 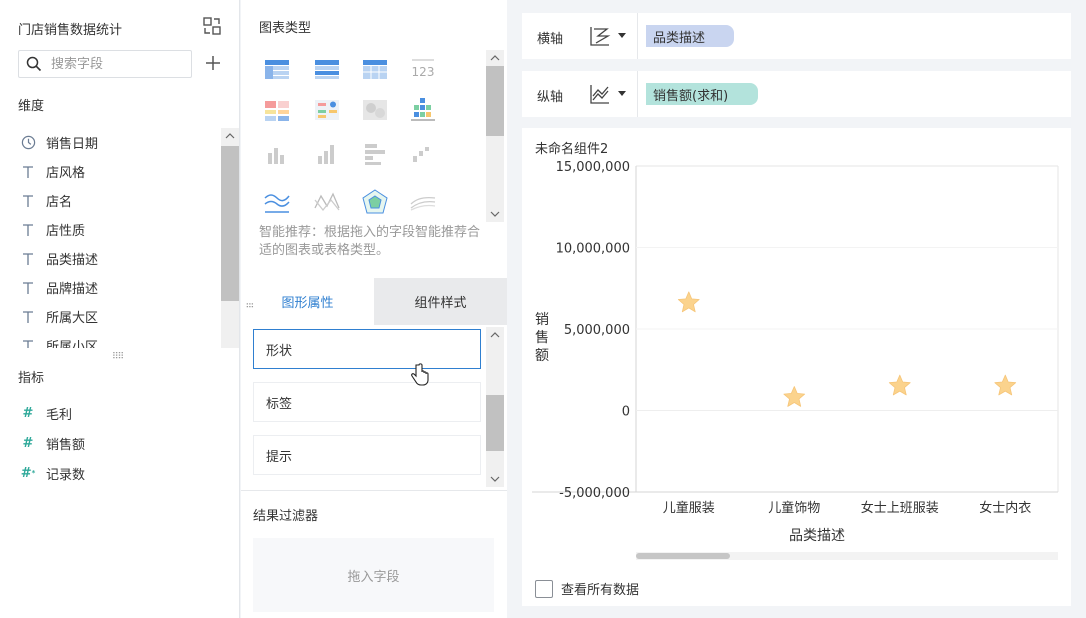 What do you see at coordinates (213, 63) in the screenshot?
I see `add-field-icon` at bounding box center [213, 63].